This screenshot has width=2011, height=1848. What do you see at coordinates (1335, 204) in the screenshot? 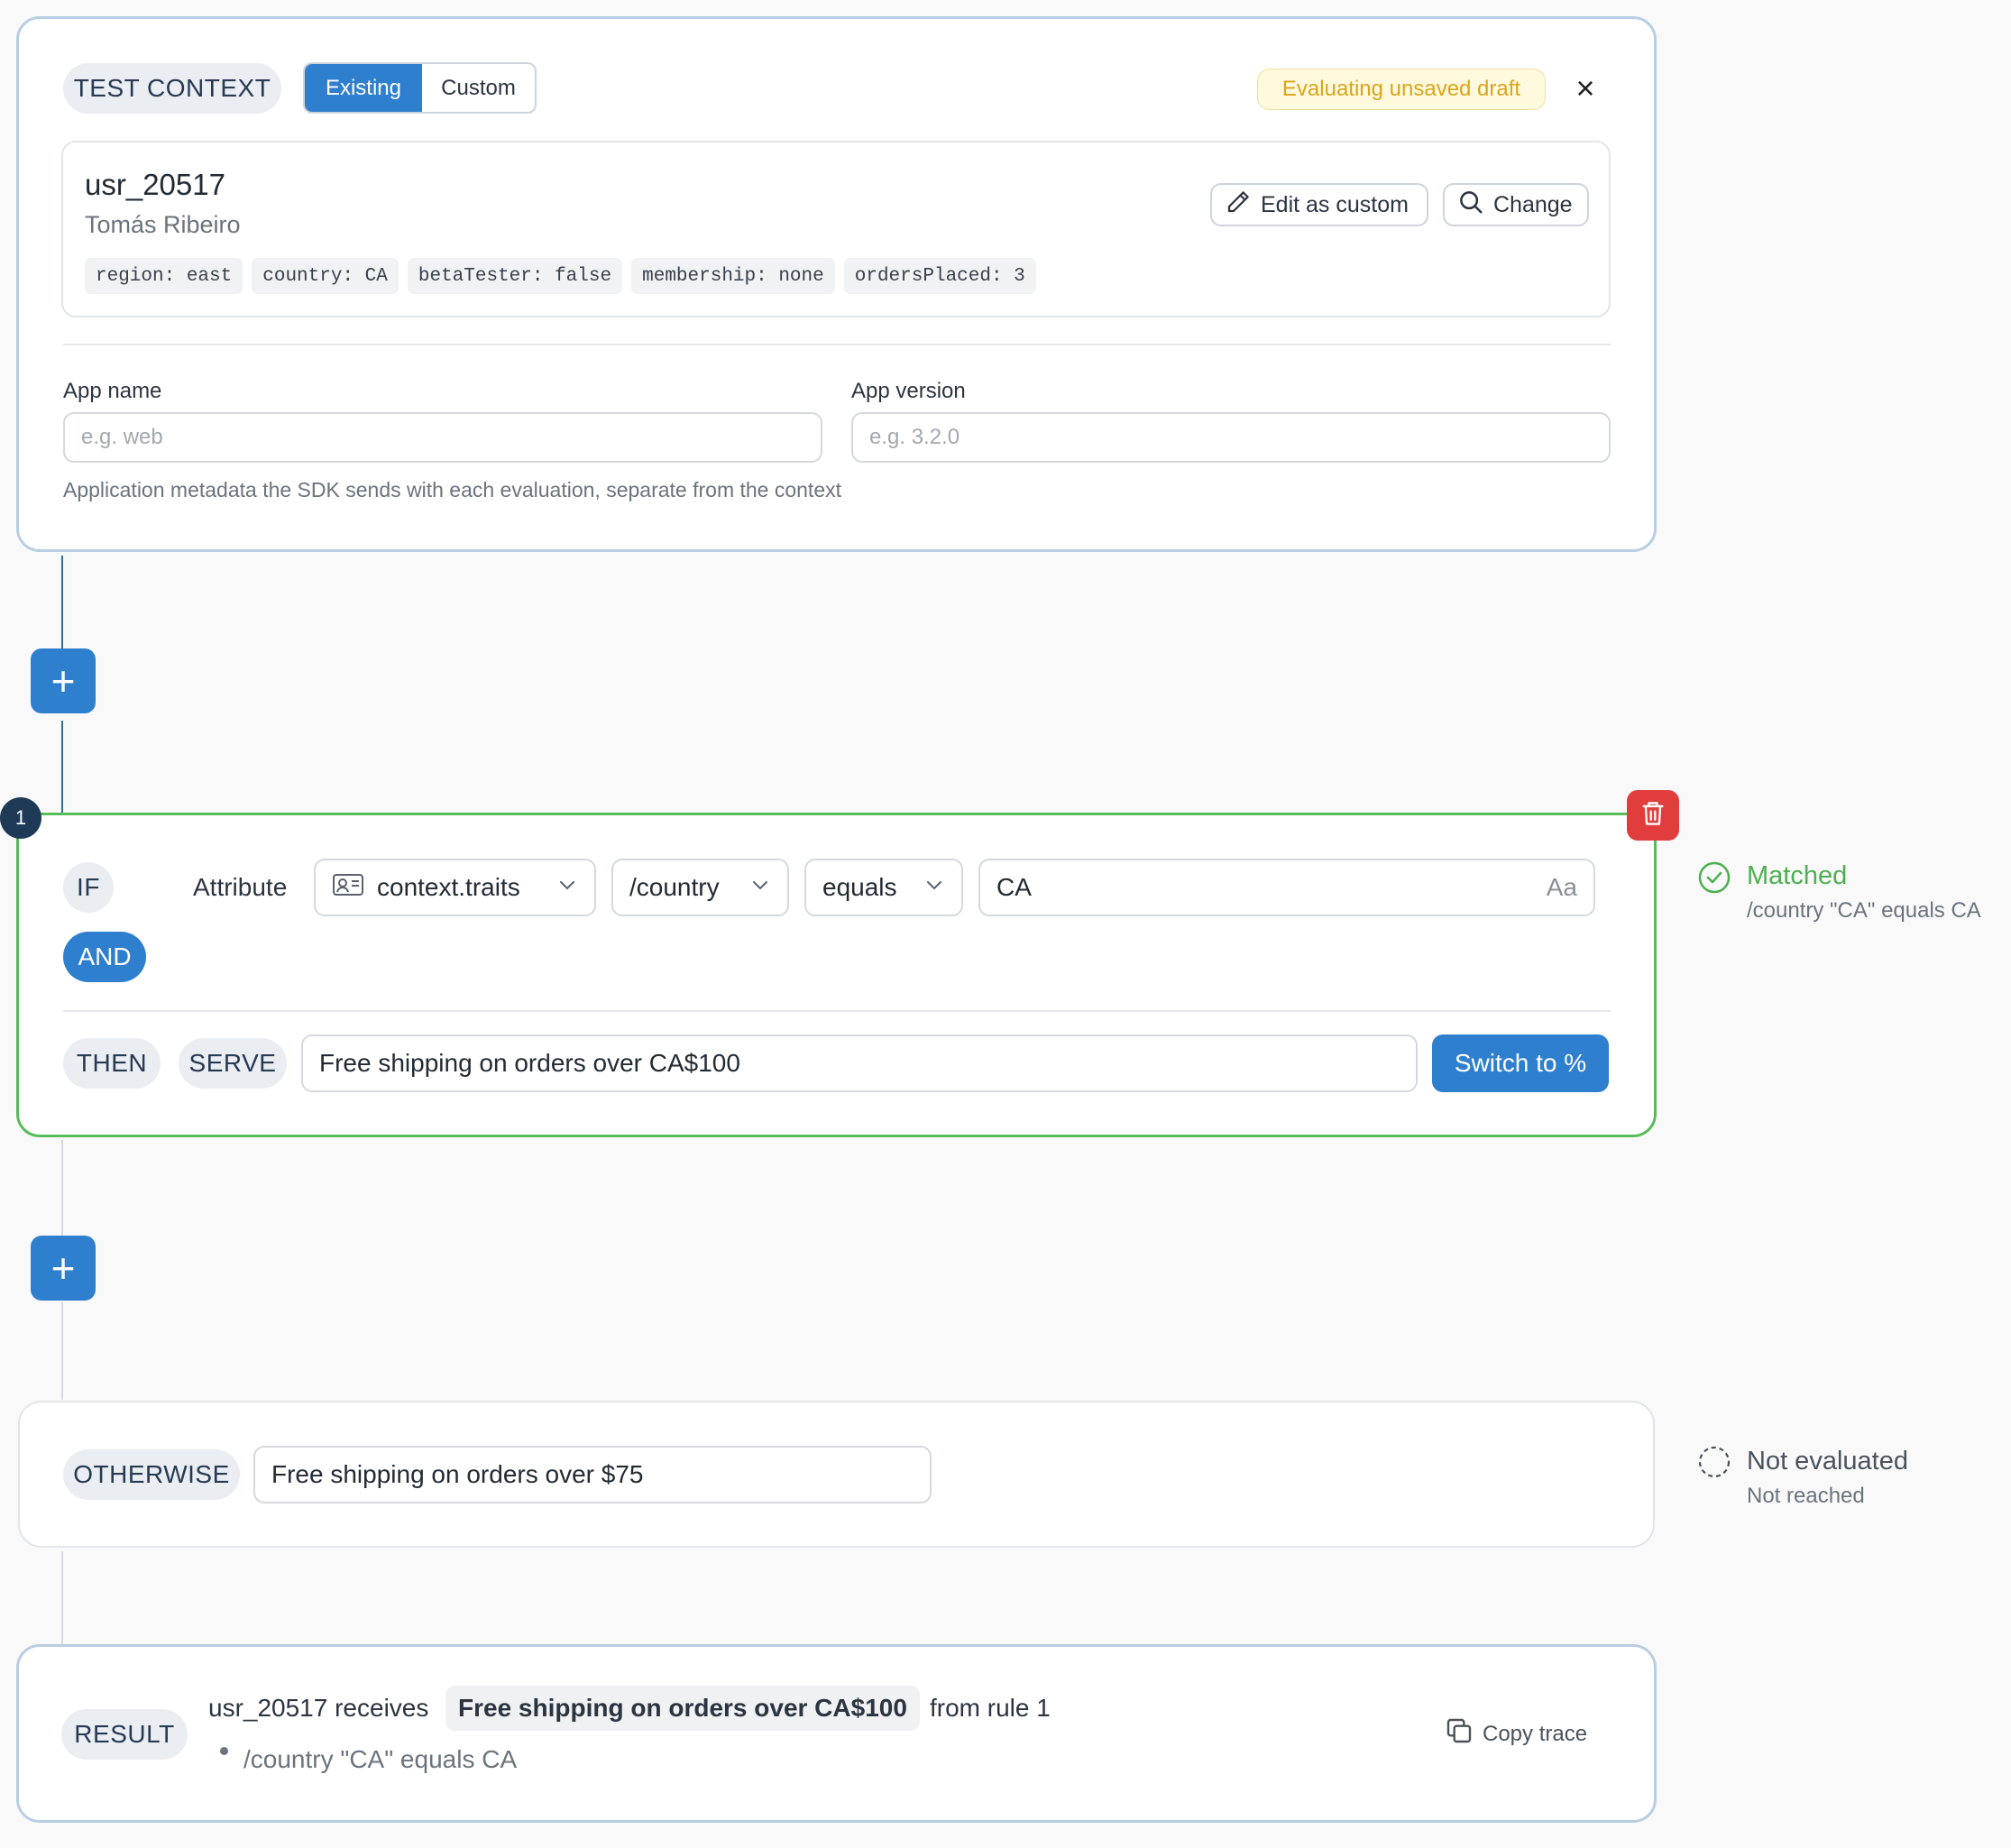
I see `edit-as-custom-label: Edit as custom` at bounding box center [1335, 204].